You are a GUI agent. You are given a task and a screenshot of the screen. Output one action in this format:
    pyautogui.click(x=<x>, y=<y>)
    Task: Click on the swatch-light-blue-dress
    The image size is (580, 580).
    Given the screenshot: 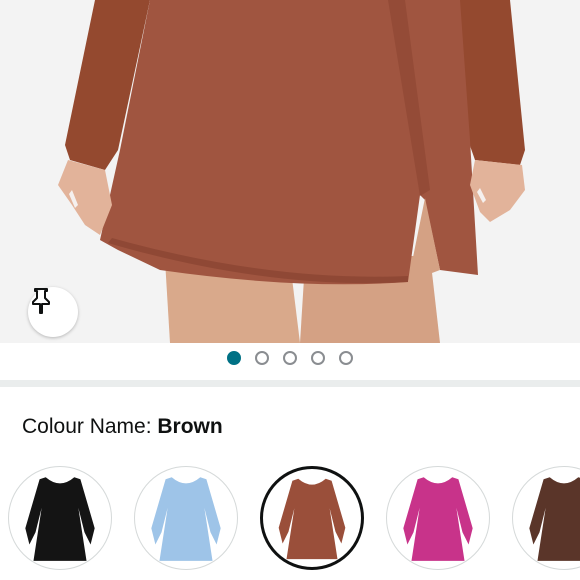 What is the action you would take?
    pyautogui.click(x=186, y=519)
    